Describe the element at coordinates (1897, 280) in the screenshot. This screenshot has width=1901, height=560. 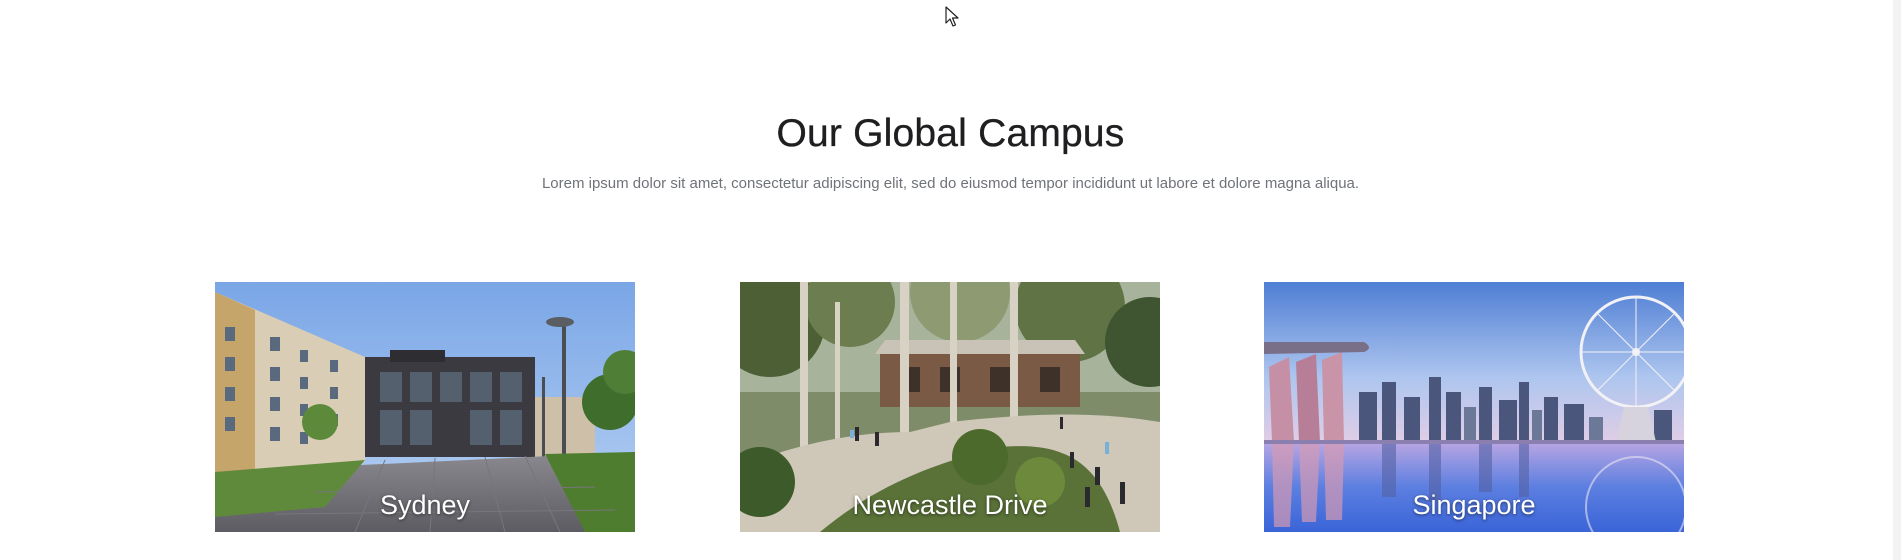
I see `page-scrollbar` at that location.